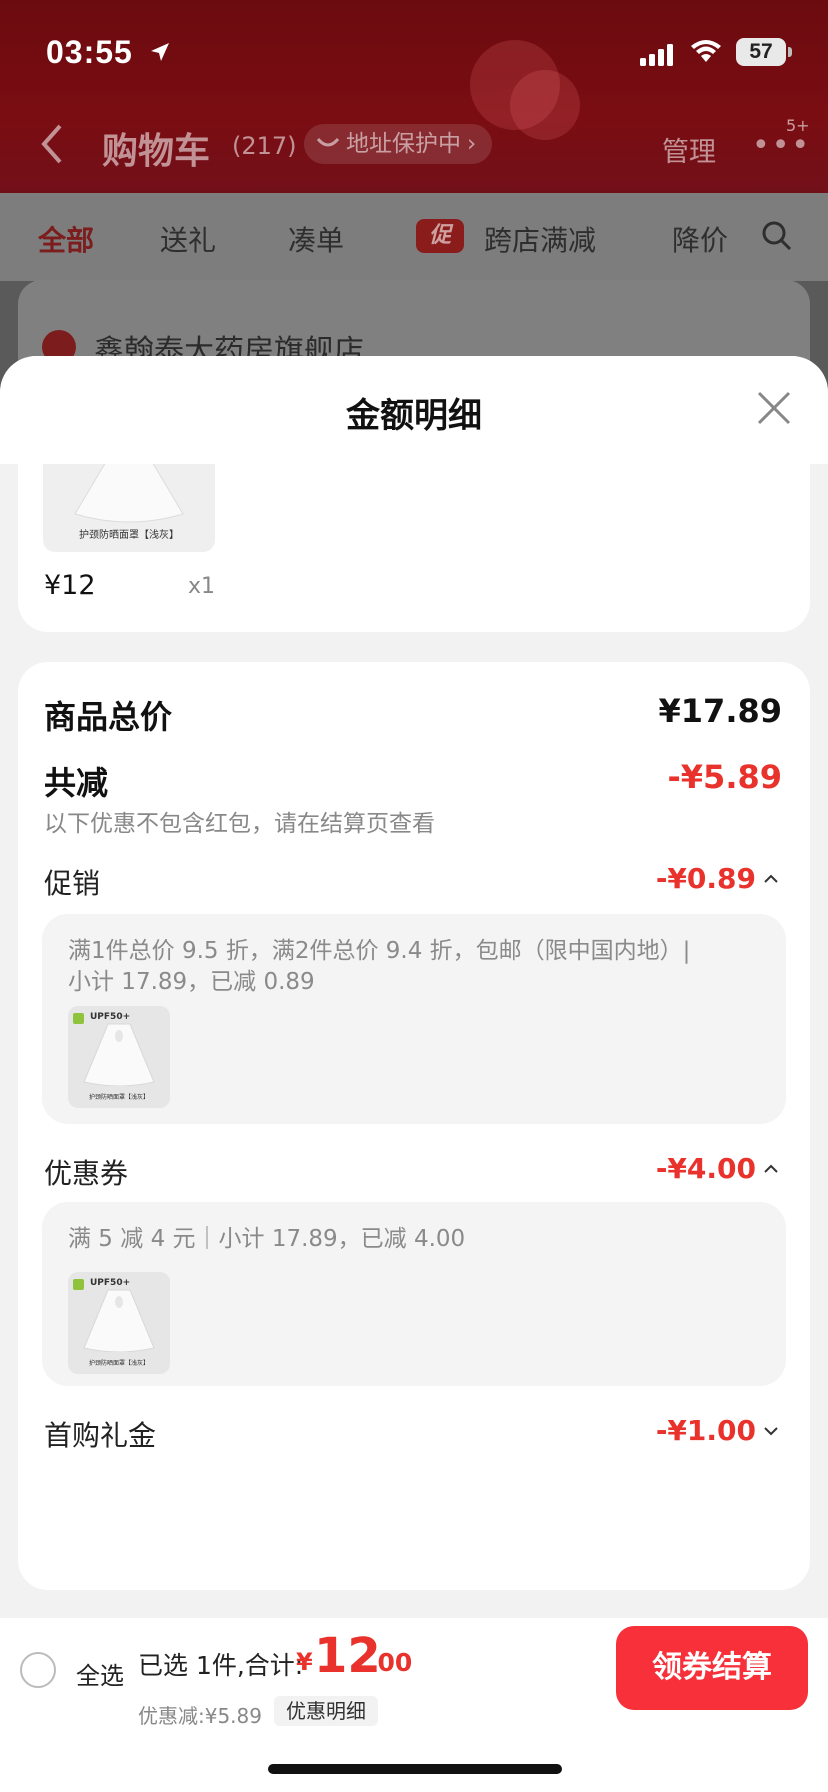  What do you see at coordinates (221, 1665) in the screenshot?
I see `selected-count-text: 已选 1件,合计:` at bounding box center [221, 1665].